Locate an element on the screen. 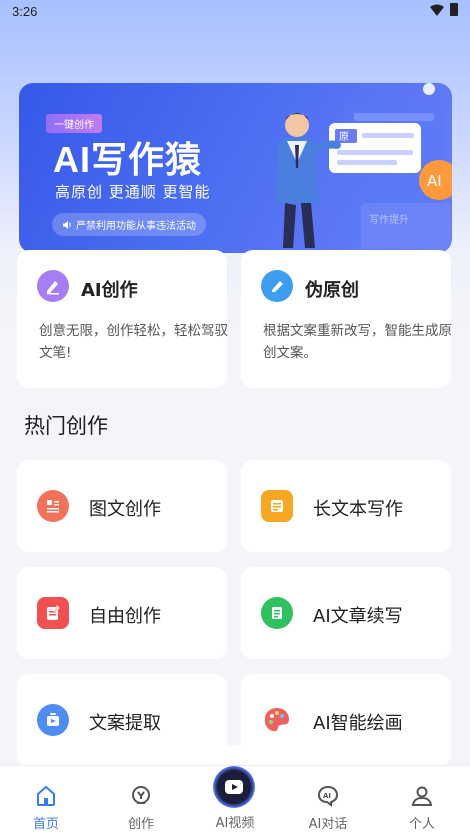  feature-label: AI智能绘画 is located at coordinates (358, 723).